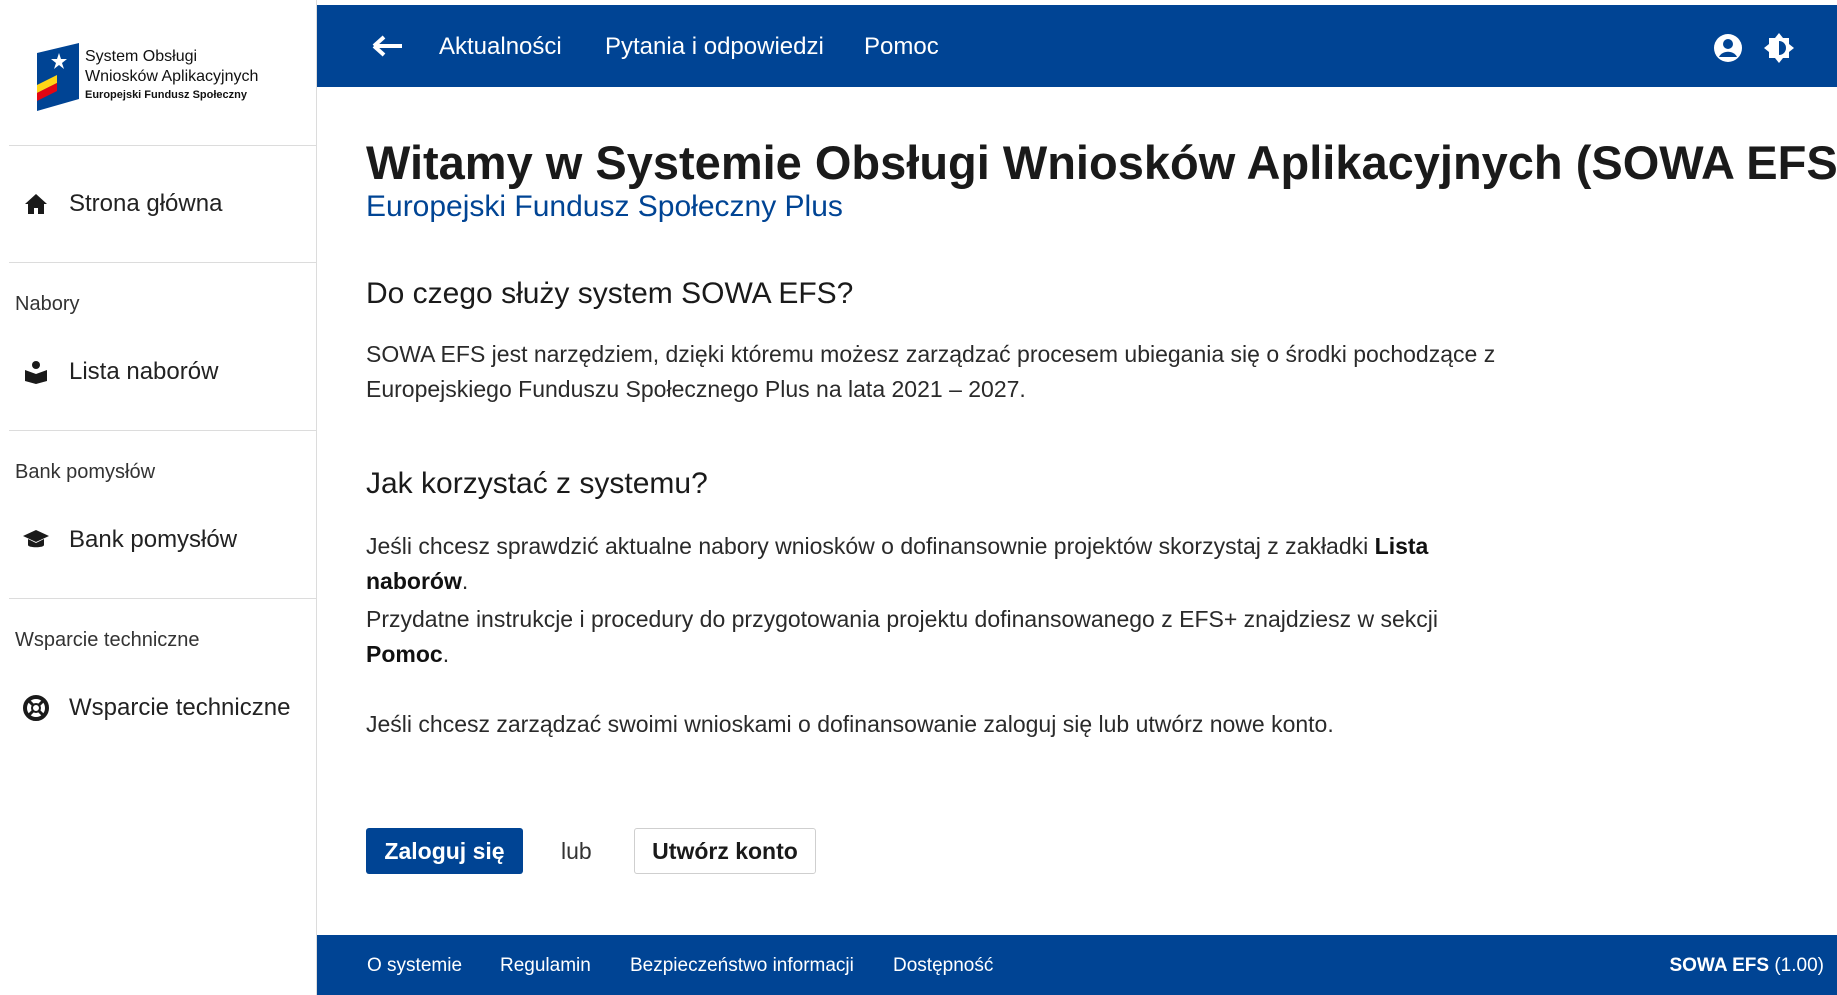 The width and height of the screenshot is (1837, 995). Describe the element at coordinates (1779, 48) in the screenshot. I see `brightness-icon` at that location.